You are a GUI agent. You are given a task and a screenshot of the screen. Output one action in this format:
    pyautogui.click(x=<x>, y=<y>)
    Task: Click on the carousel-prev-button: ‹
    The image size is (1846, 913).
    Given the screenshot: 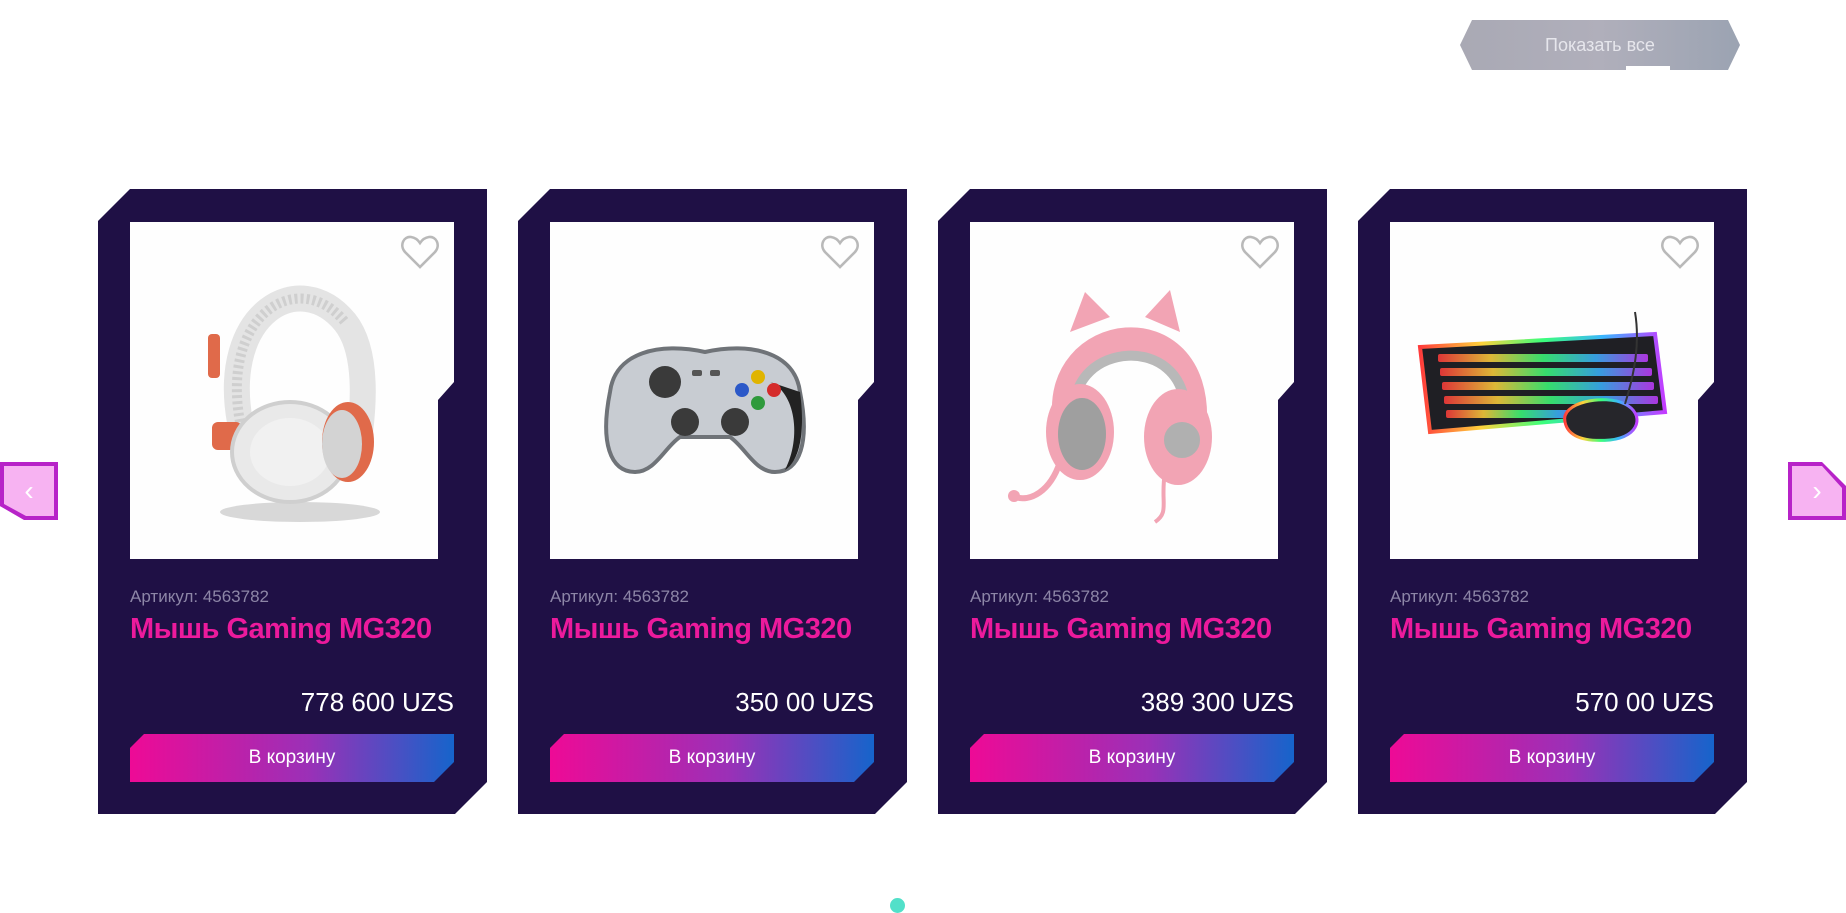 What is the action you would take?
    pyautogui.click(x=29, y=491)
    